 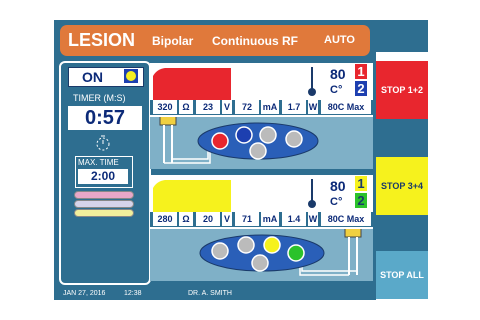 I want to click on probe-2-badge: 2, so click(x=361, y=88).